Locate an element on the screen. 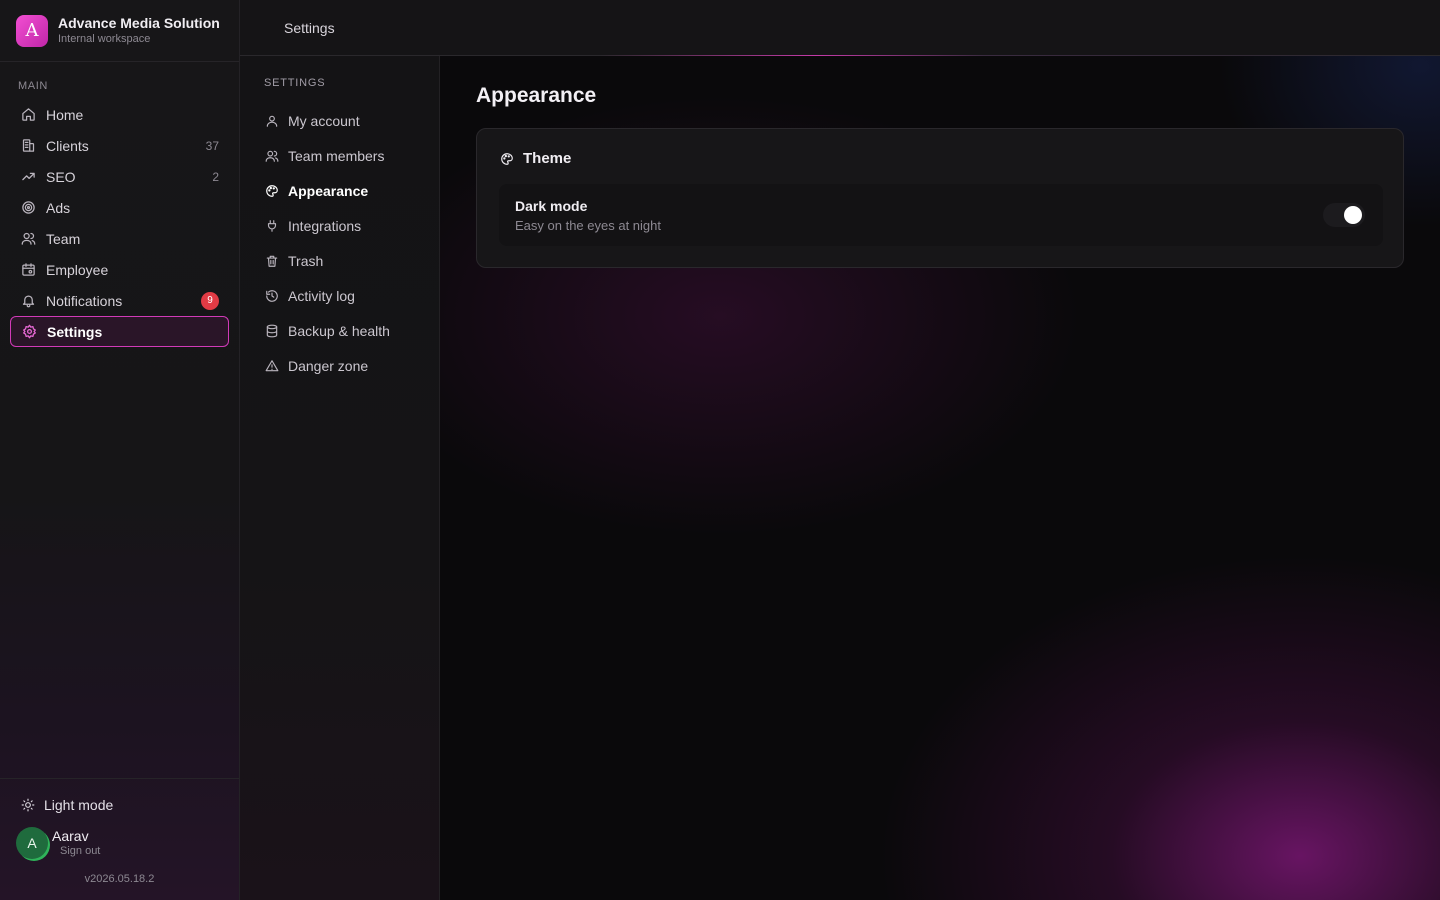 The width and height of the screenshot is (1440, 900). home-icon is located at coordinates (28, 115).